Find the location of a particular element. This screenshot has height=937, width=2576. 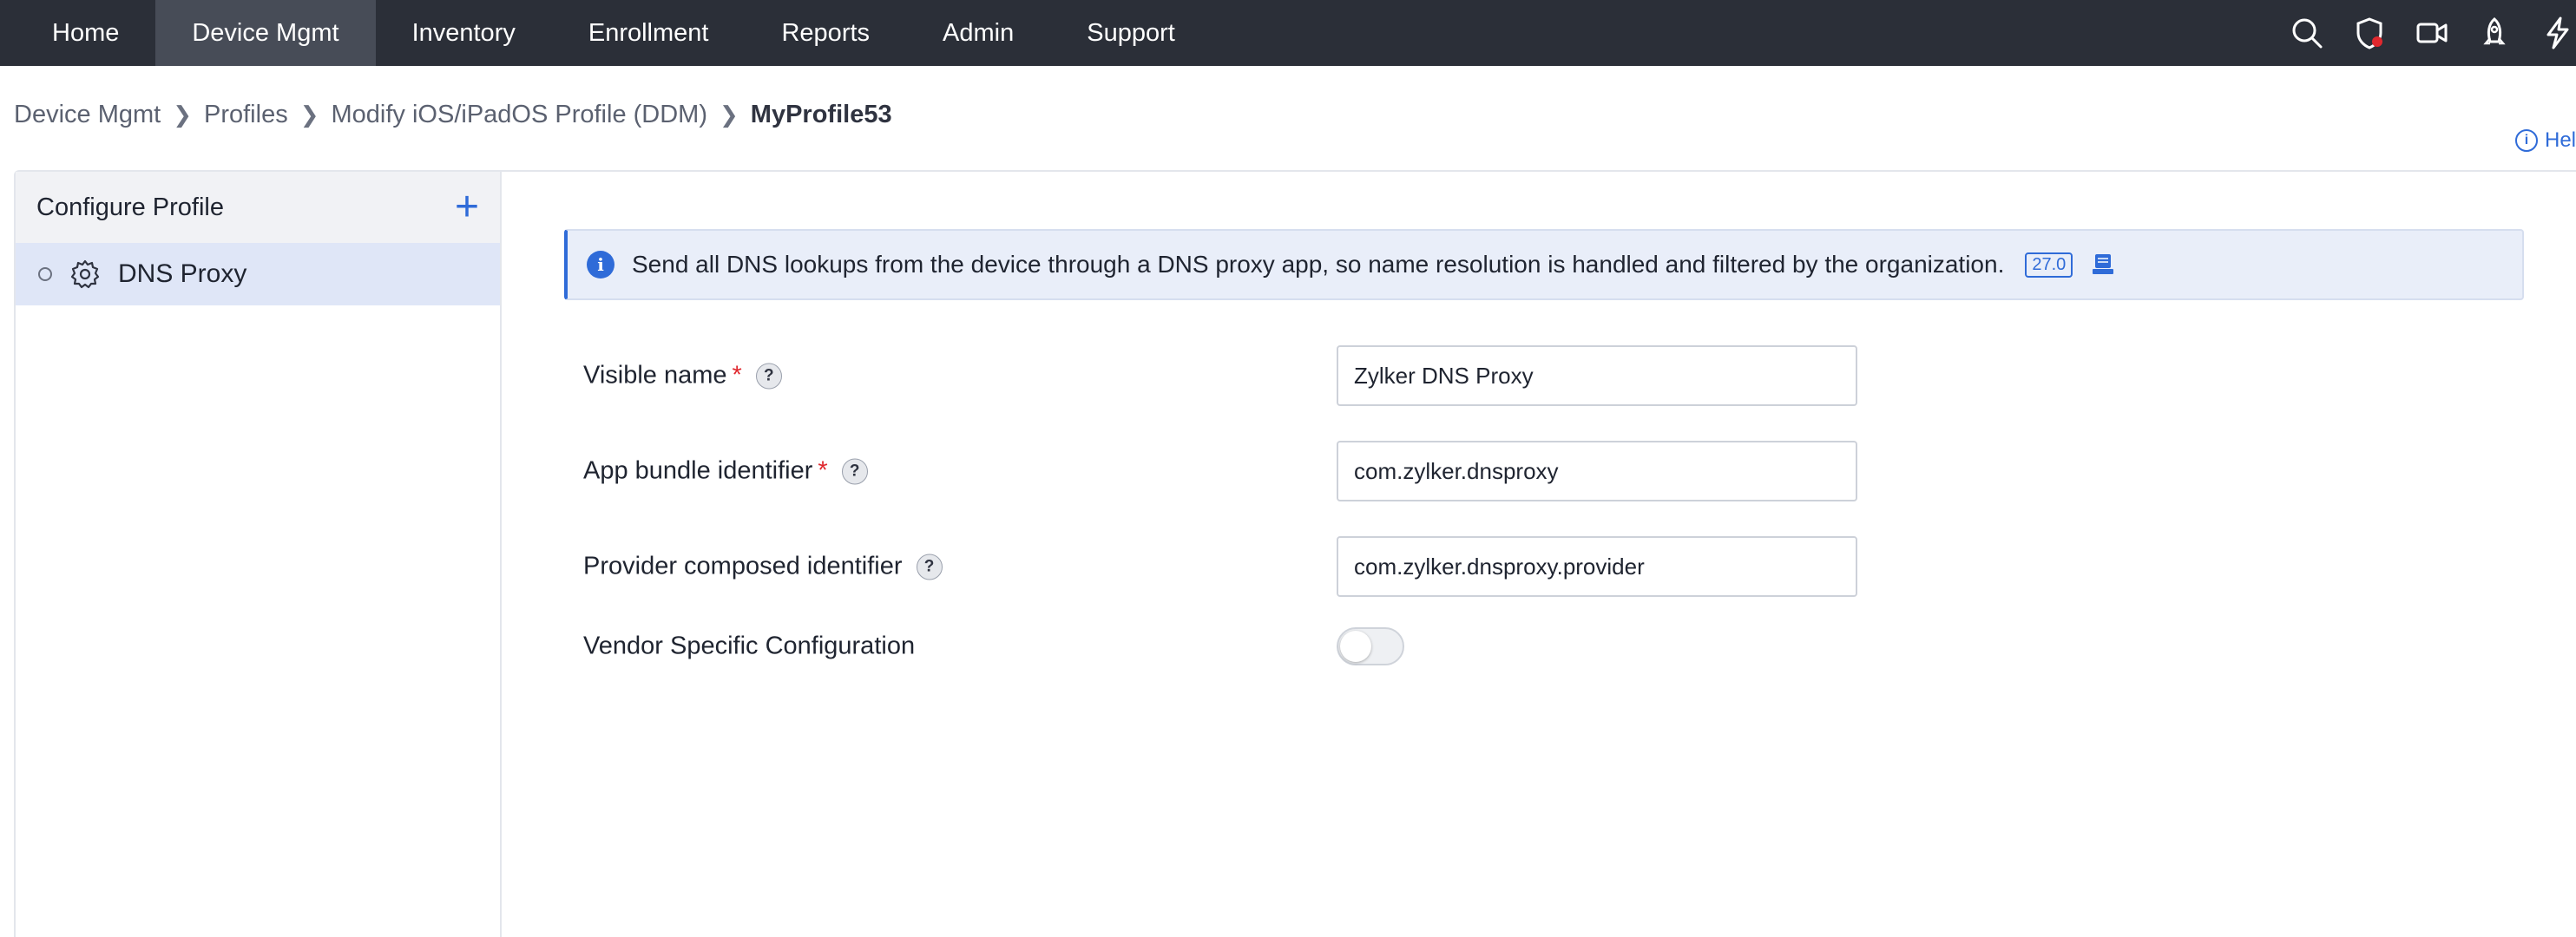

vendor-config-toggle is located at coordinates (1370, 646).